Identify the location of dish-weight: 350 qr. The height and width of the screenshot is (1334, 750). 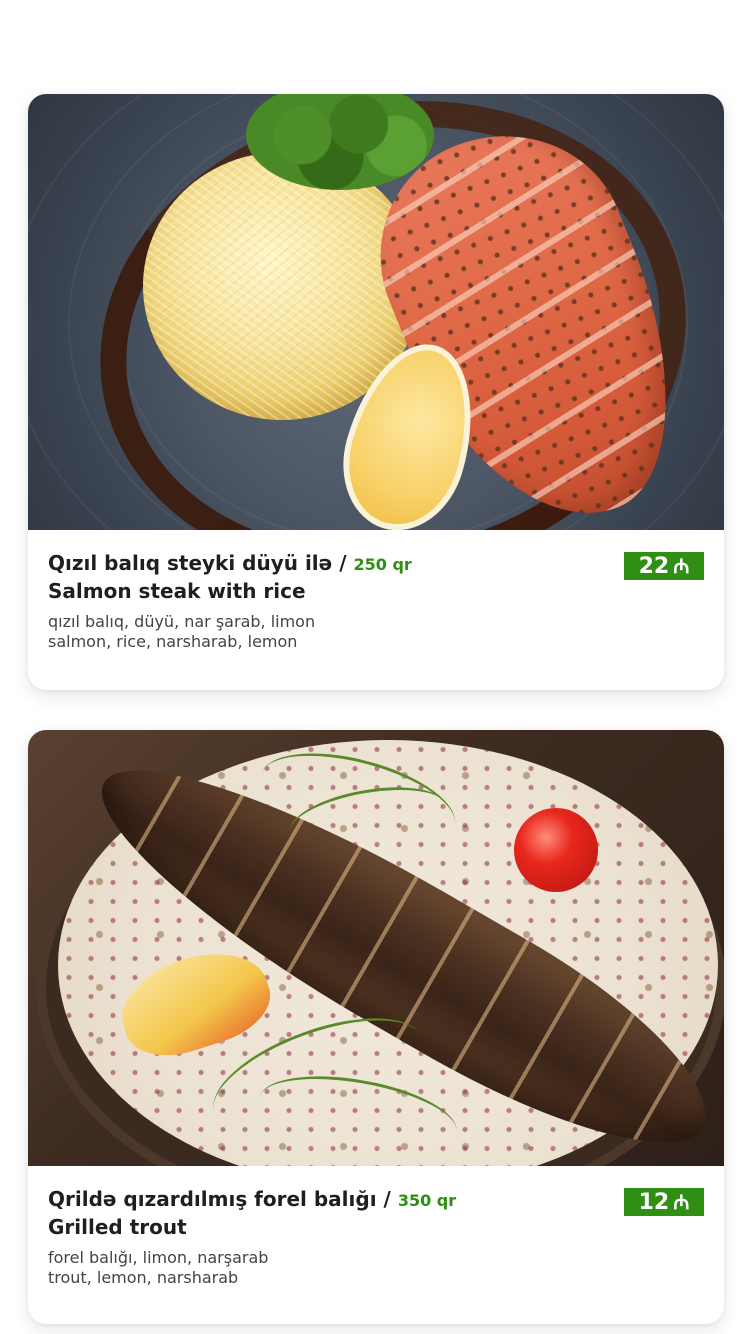
(427, 1200).